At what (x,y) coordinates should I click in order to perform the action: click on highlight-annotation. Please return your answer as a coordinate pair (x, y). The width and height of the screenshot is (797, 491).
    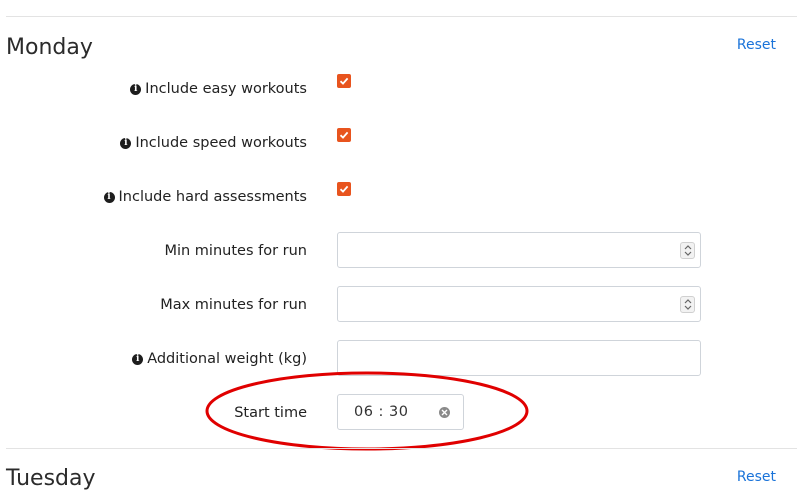
    Looking at the image, I should click on (367, 411).